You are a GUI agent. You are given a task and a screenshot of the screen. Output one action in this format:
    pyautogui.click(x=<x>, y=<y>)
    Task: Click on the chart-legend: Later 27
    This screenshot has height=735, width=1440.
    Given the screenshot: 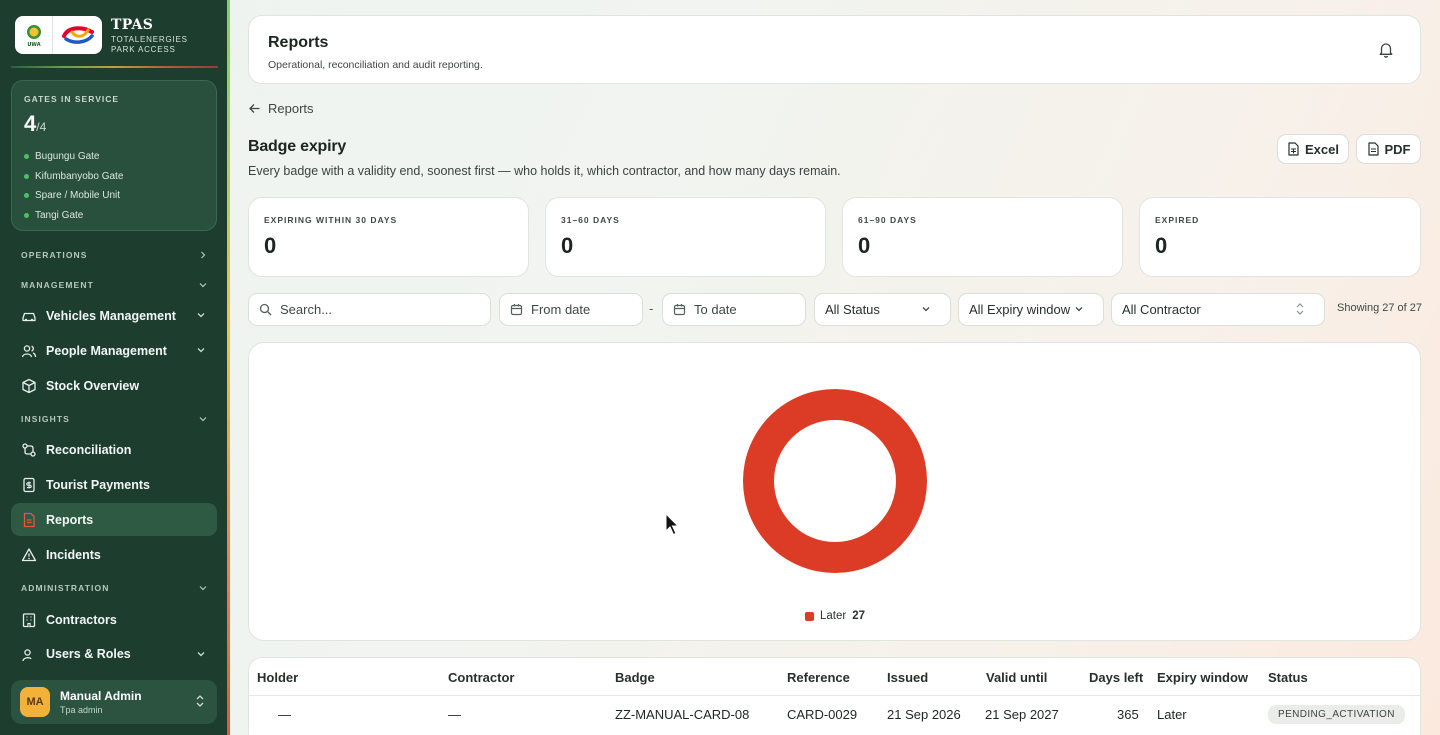 What is the action you would take?
    pyautogui.click(x=835, y=616)
    